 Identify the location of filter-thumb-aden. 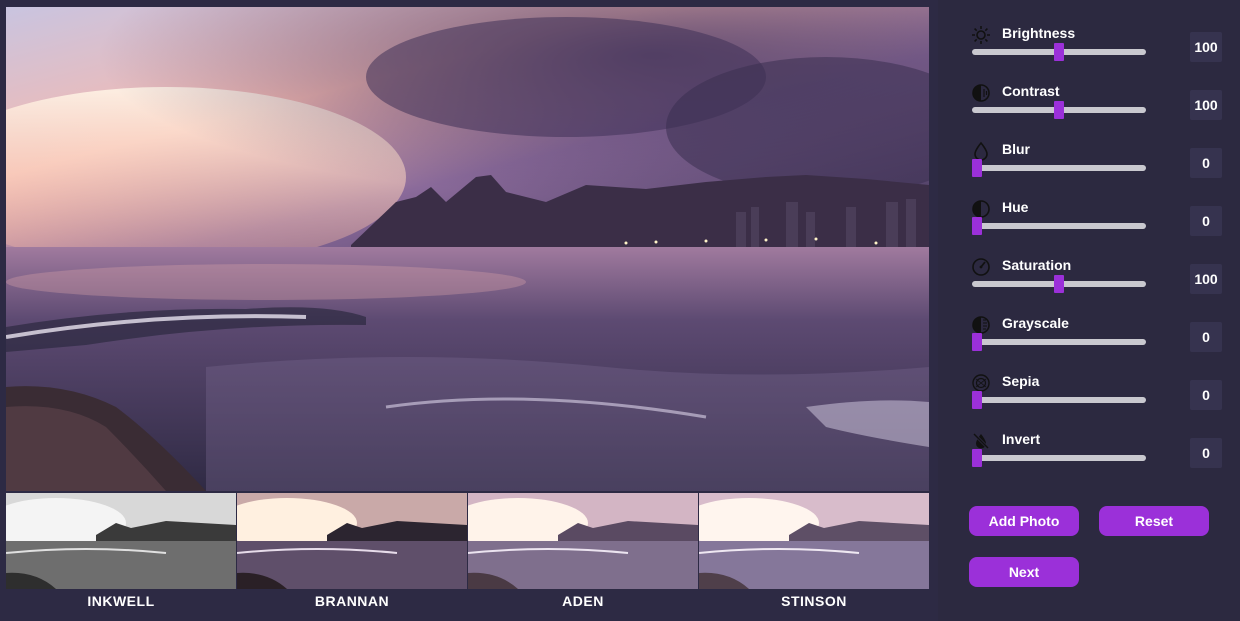
(583, 541).